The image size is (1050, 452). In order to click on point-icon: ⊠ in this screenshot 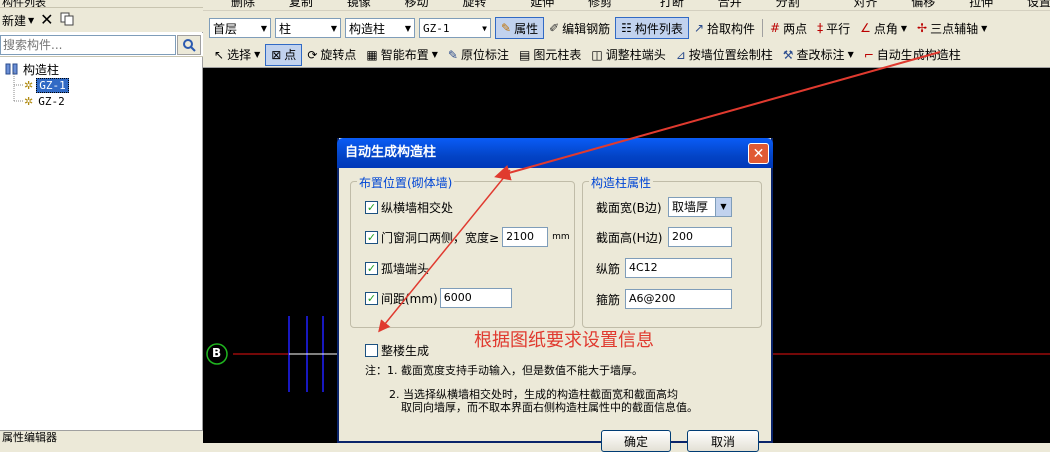, I will do `click(276, 54)`.